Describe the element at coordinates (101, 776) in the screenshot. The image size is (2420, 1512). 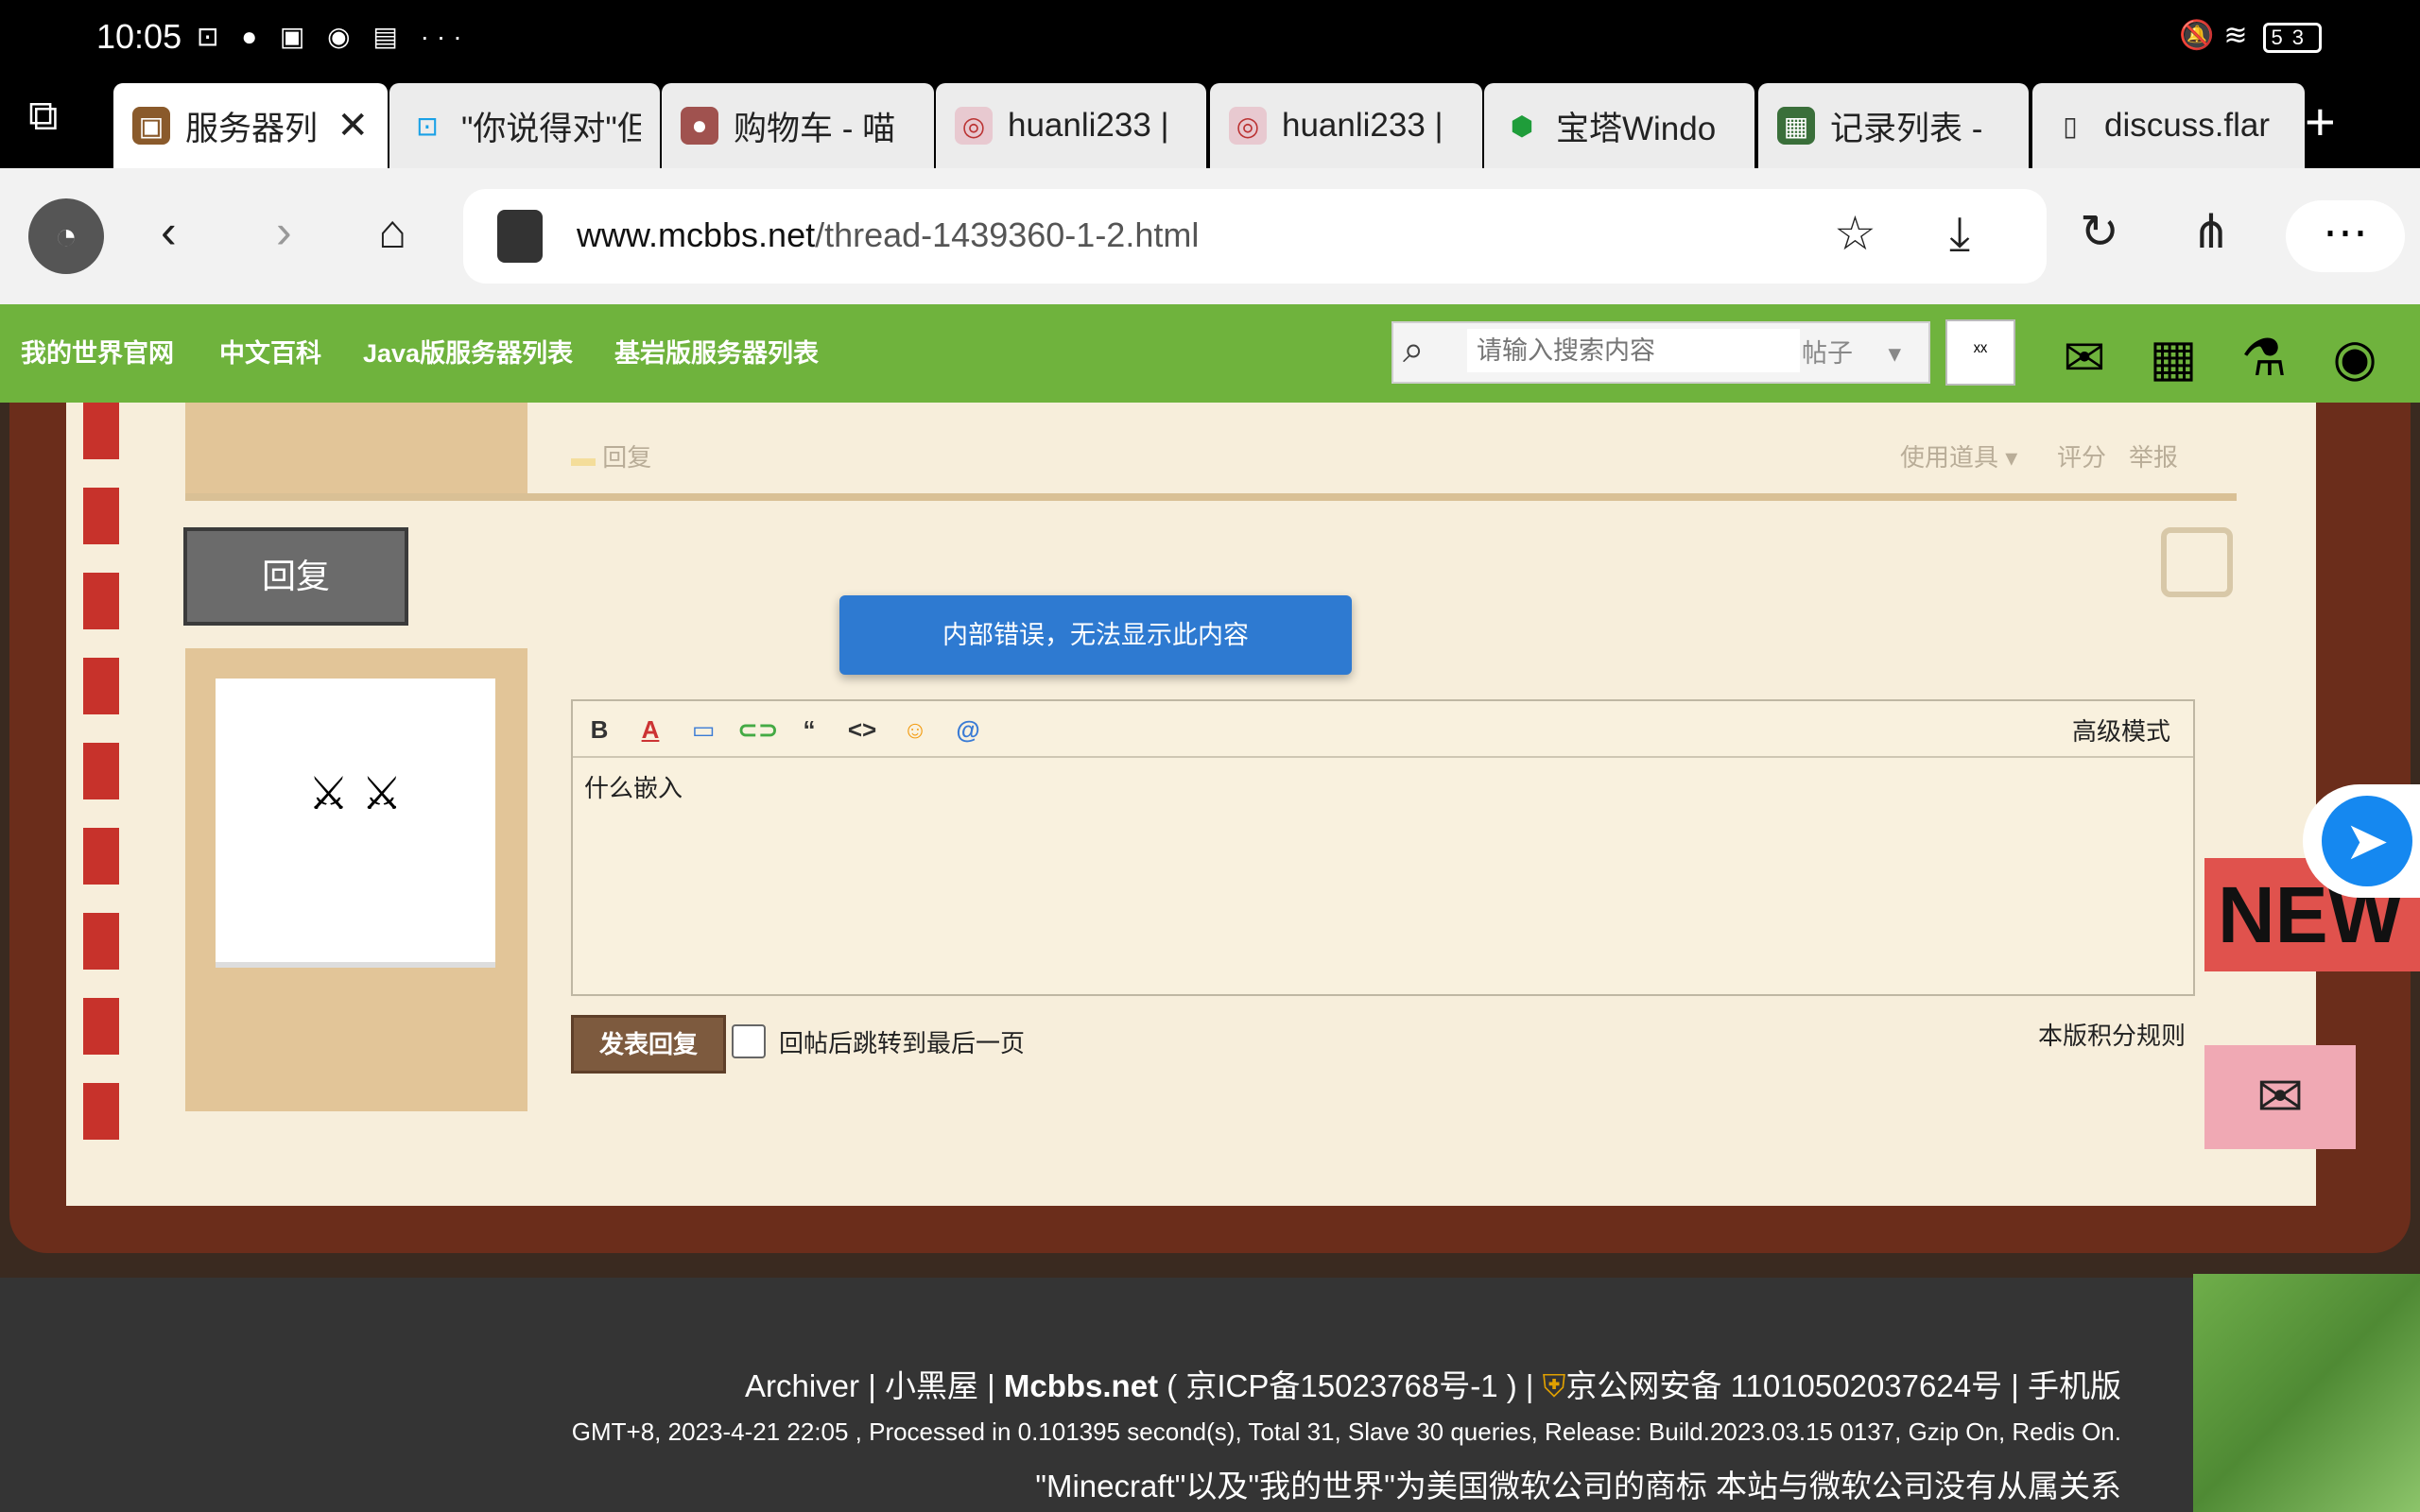
I see `book-binding` at that location.